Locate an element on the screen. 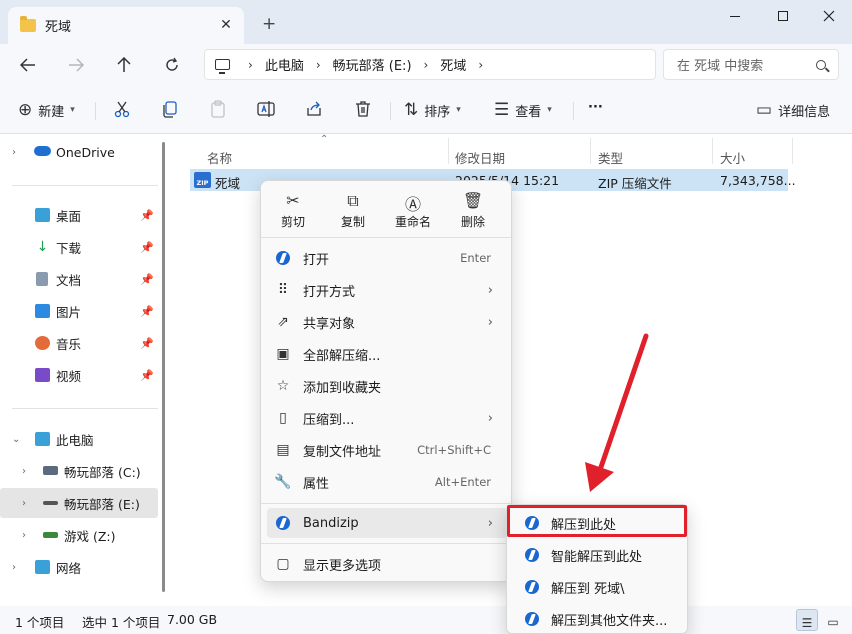 This screenshot has height=634, width=852. menu-item-properties: 🔧 属性 Alt+Enter is located at coordinates (387, 482).